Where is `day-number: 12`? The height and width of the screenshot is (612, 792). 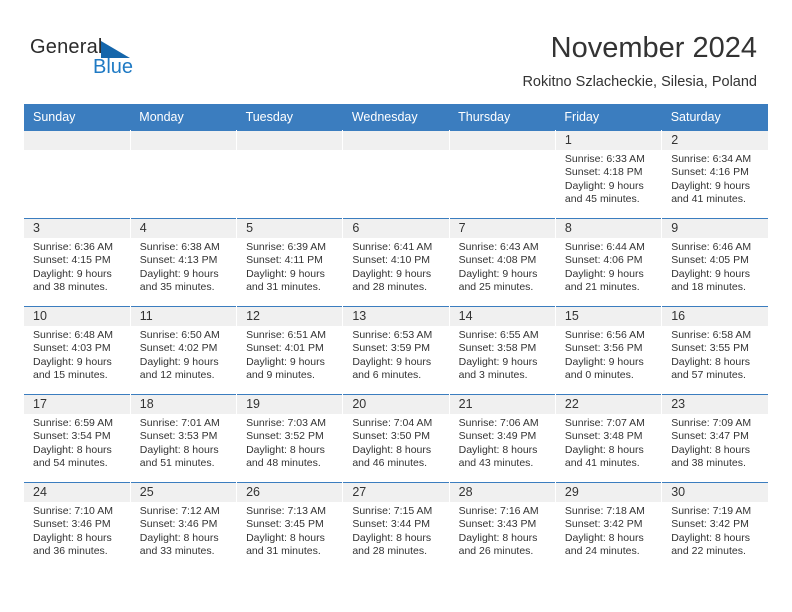
day-number: 12 is located at coordinates (290, 316).